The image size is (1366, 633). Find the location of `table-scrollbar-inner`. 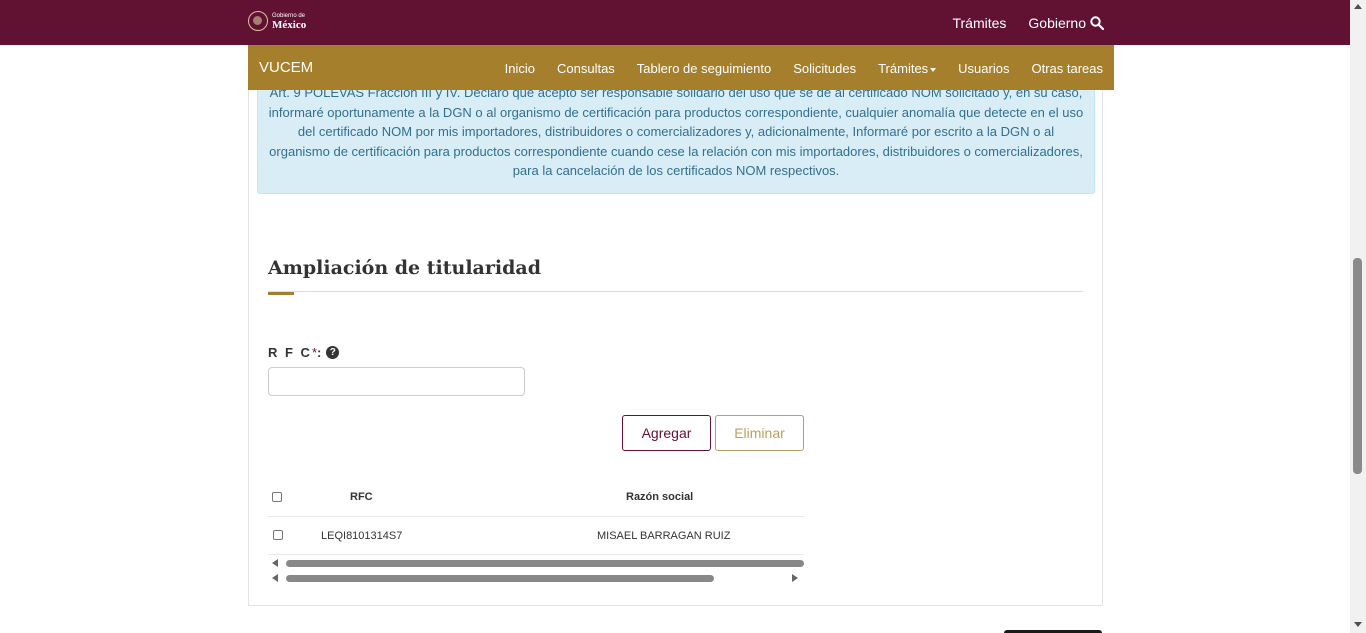

table-scrollbar-inner is located at coordinates (536, 563).